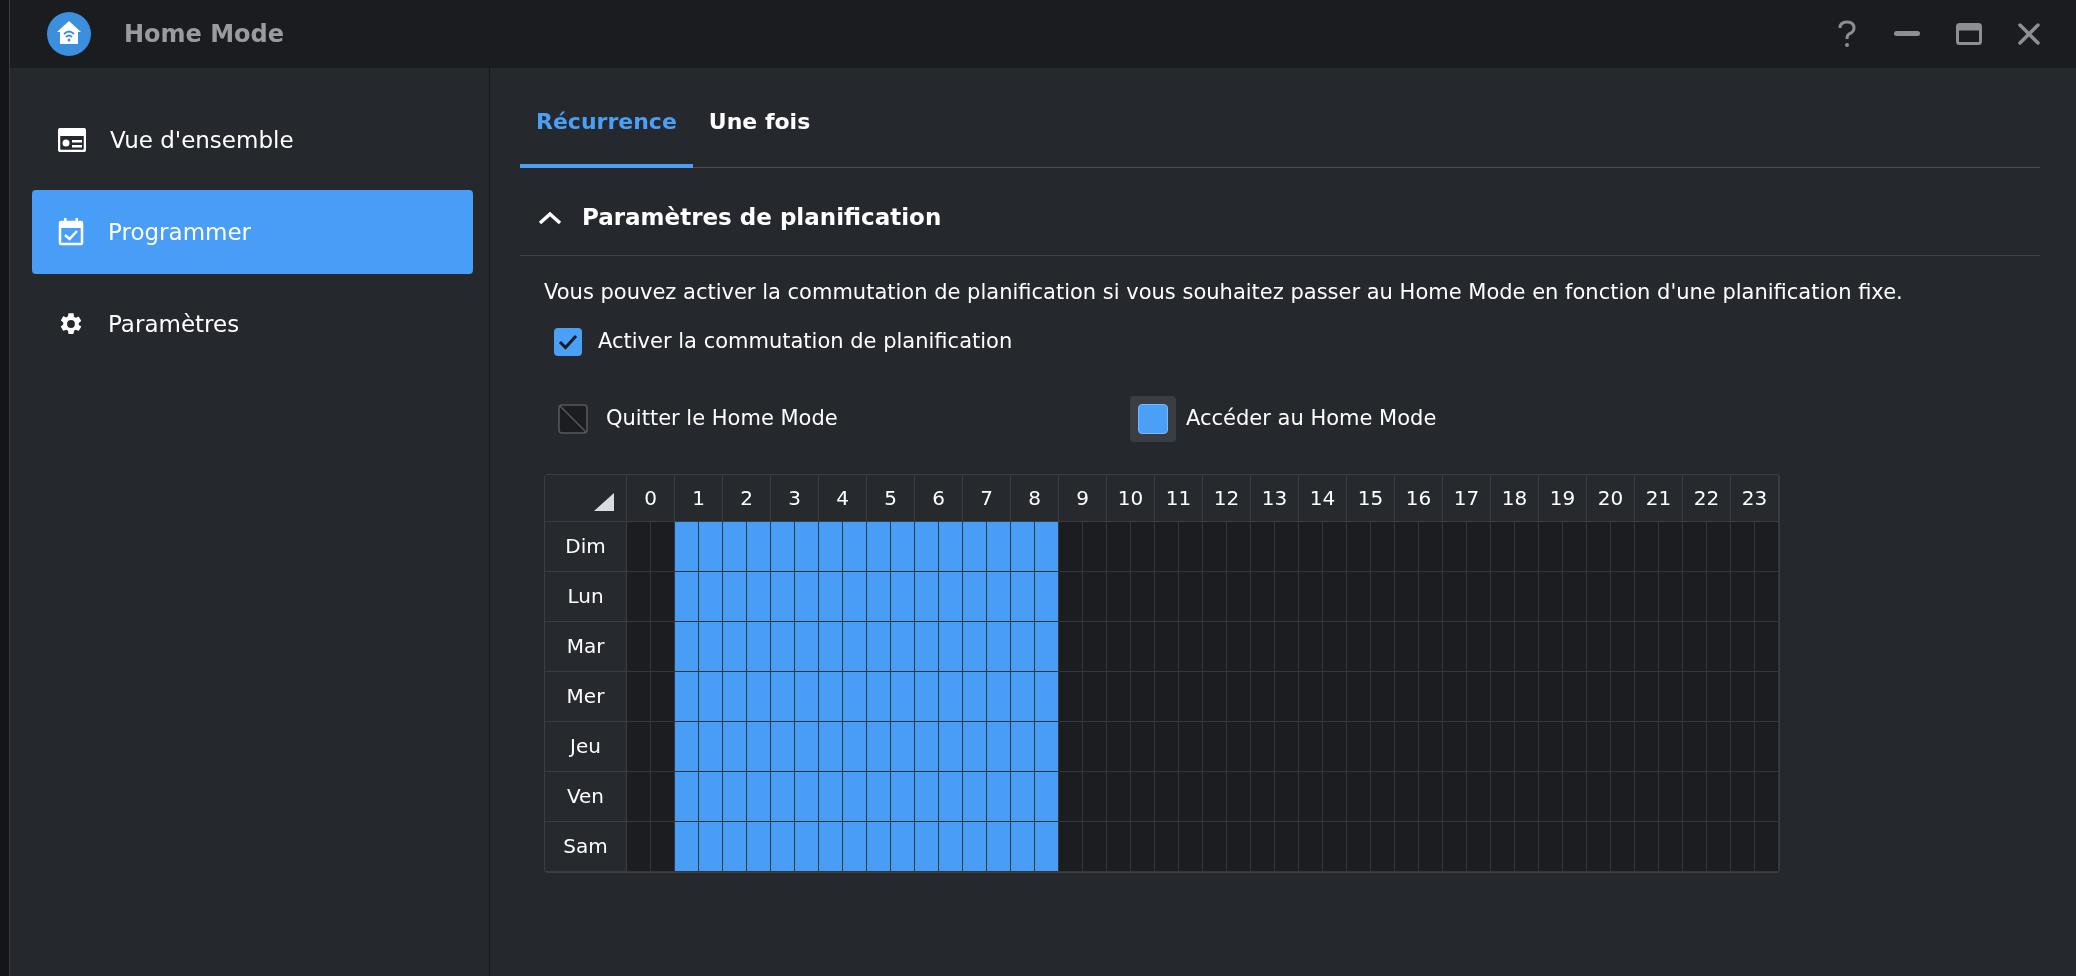  Describe the element at coordinates (568, 341) in the screenshot. I see `checkbox` at that location.